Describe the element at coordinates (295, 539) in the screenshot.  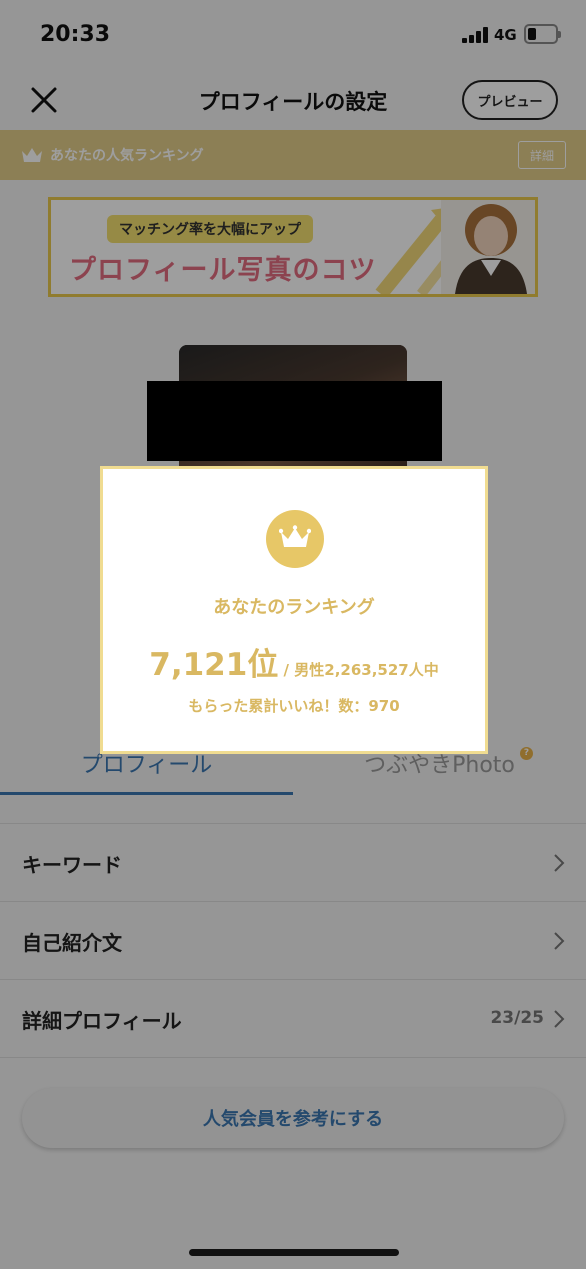
I see `crown-icon` at that location.